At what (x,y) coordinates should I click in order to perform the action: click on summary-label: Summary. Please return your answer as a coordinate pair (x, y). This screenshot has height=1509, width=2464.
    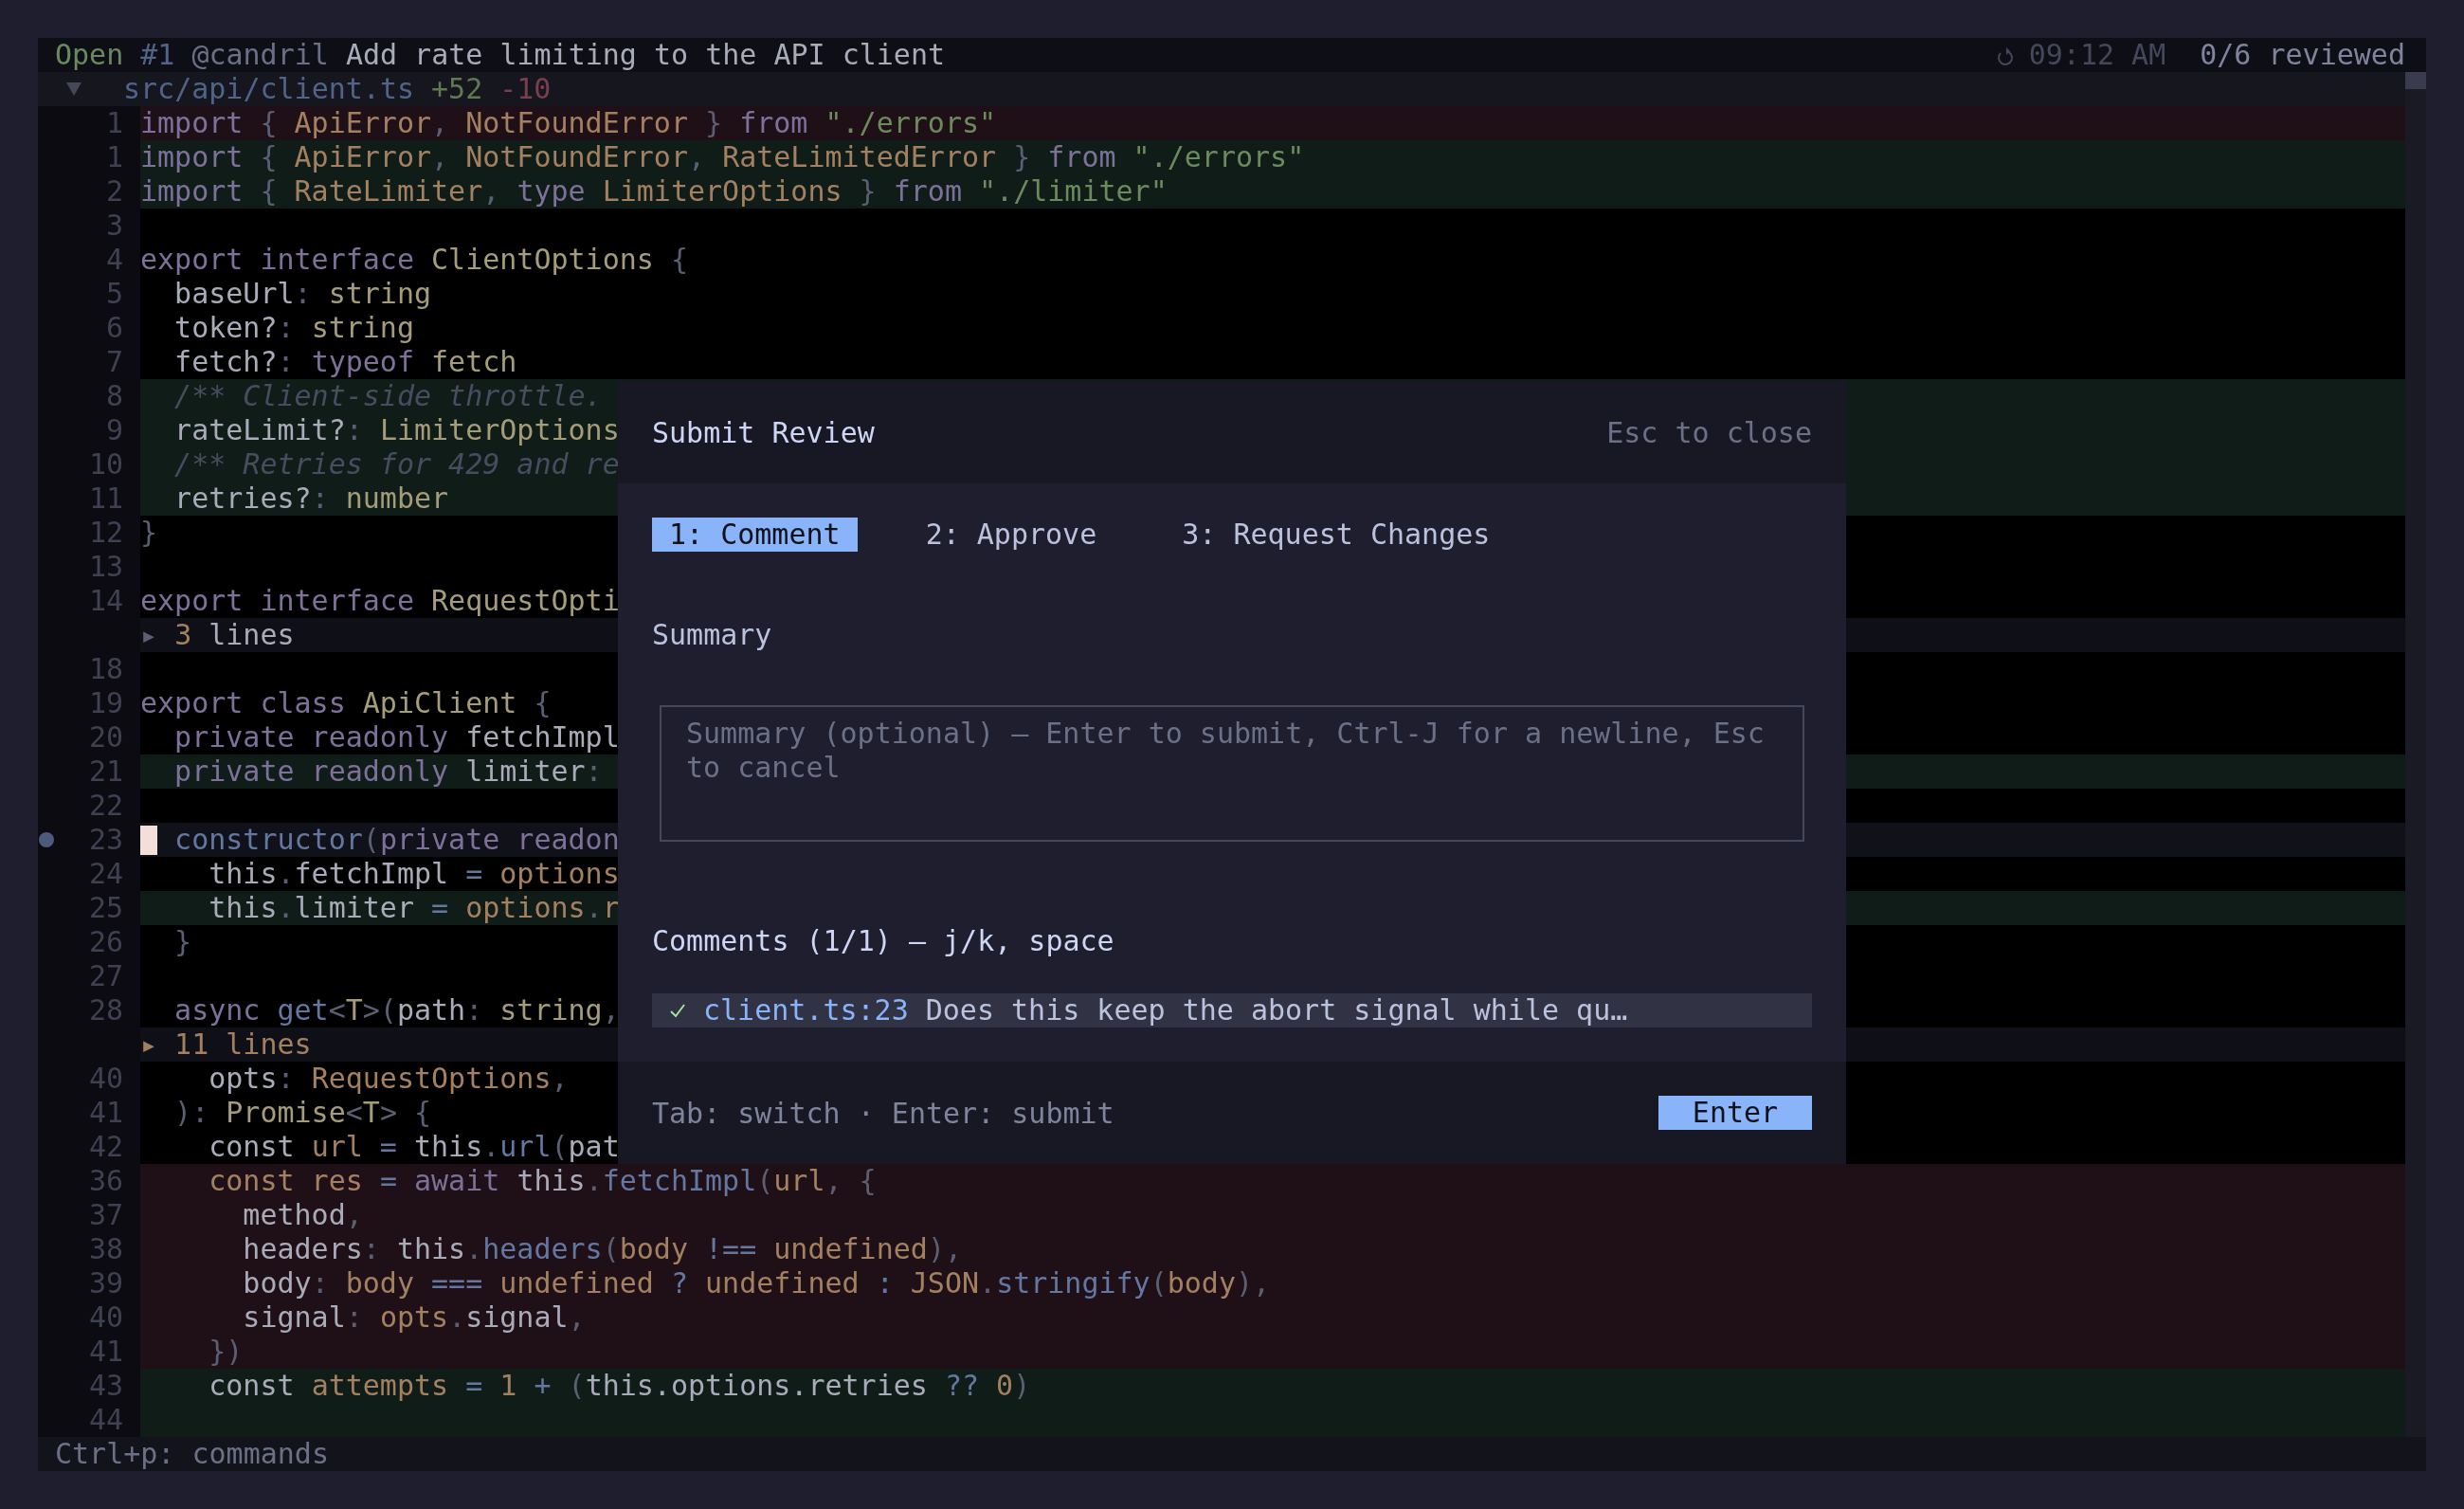
    Looking at the image, I should click on (712, 635).